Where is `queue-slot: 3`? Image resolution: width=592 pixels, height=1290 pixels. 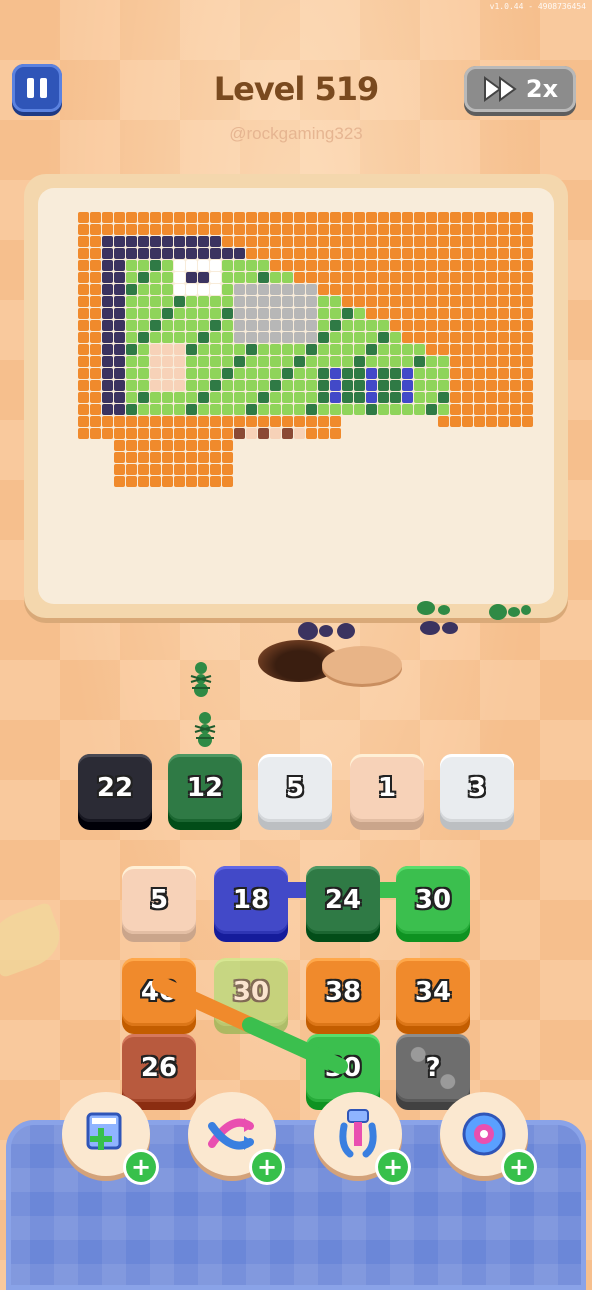 queue-slot: 3 is located at coordinates (477, 788).